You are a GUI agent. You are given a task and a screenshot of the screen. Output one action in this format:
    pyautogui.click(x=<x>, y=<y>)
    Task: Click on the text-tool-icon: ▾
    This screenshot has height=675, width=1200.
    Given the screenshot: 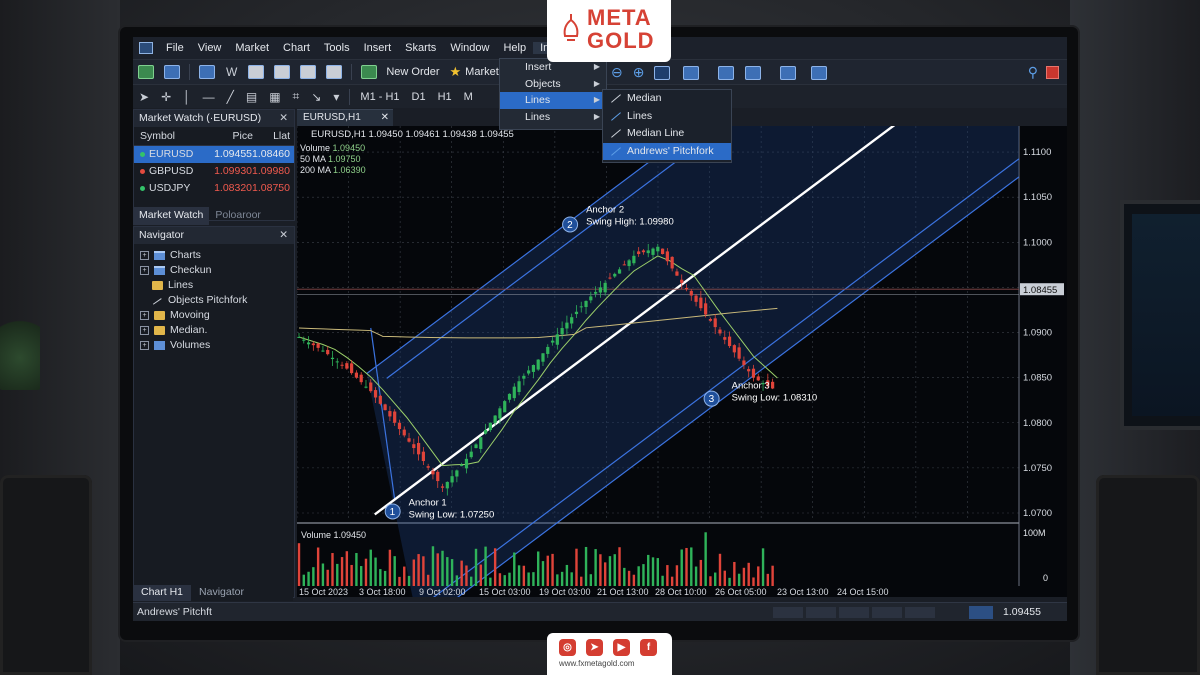 What is the action you would take?
    pyautogui.click(x=336, y=97)
    